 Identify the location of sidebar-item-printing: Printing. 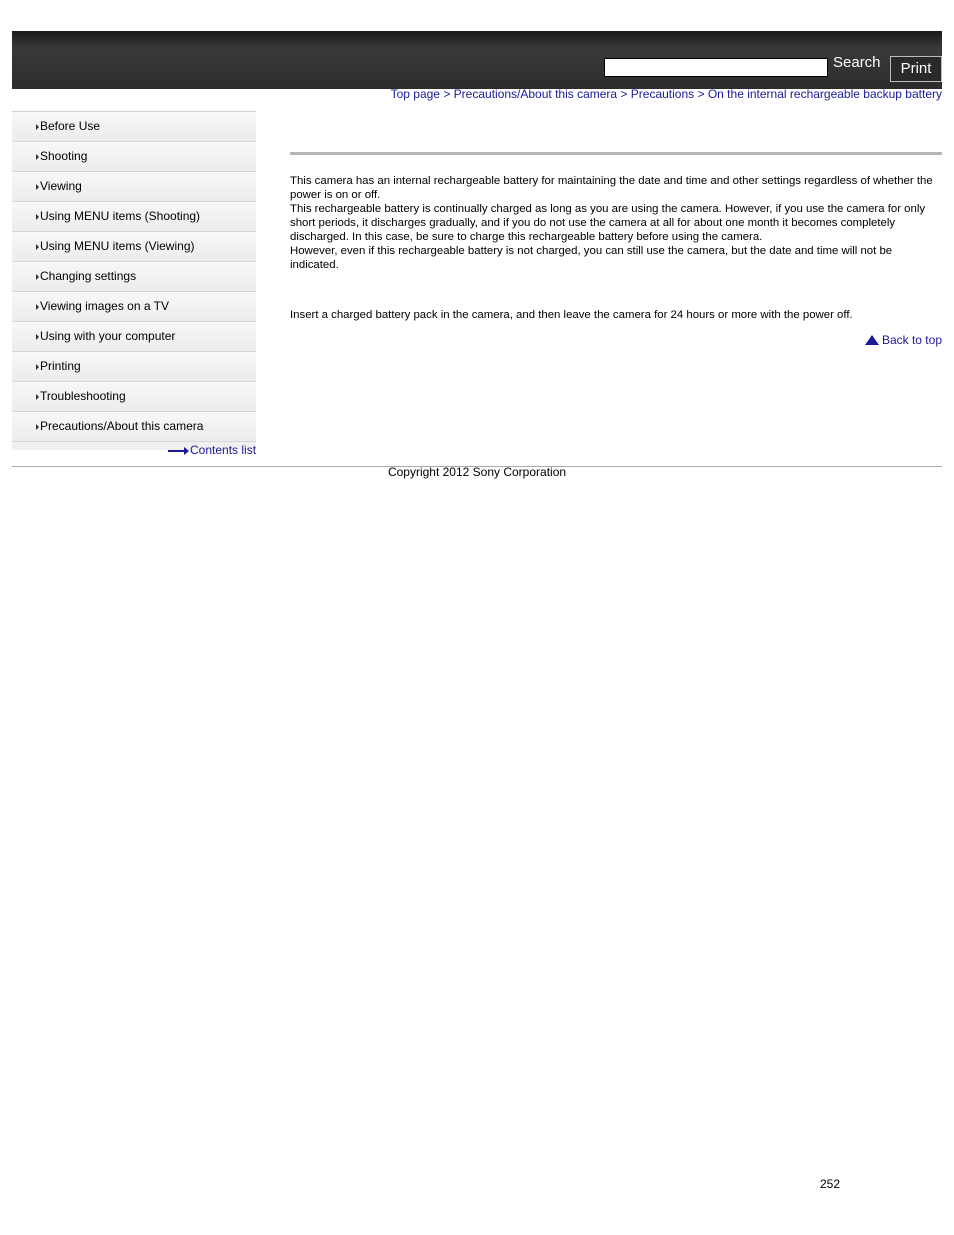
(134, 367).